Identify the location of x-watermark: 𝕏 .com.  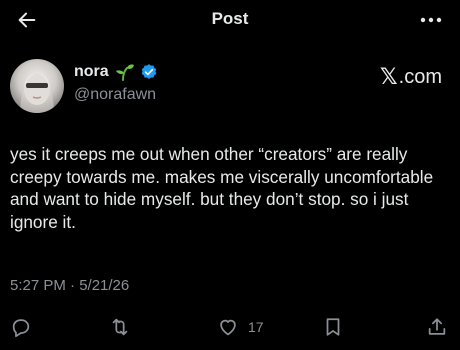
(411, 77).